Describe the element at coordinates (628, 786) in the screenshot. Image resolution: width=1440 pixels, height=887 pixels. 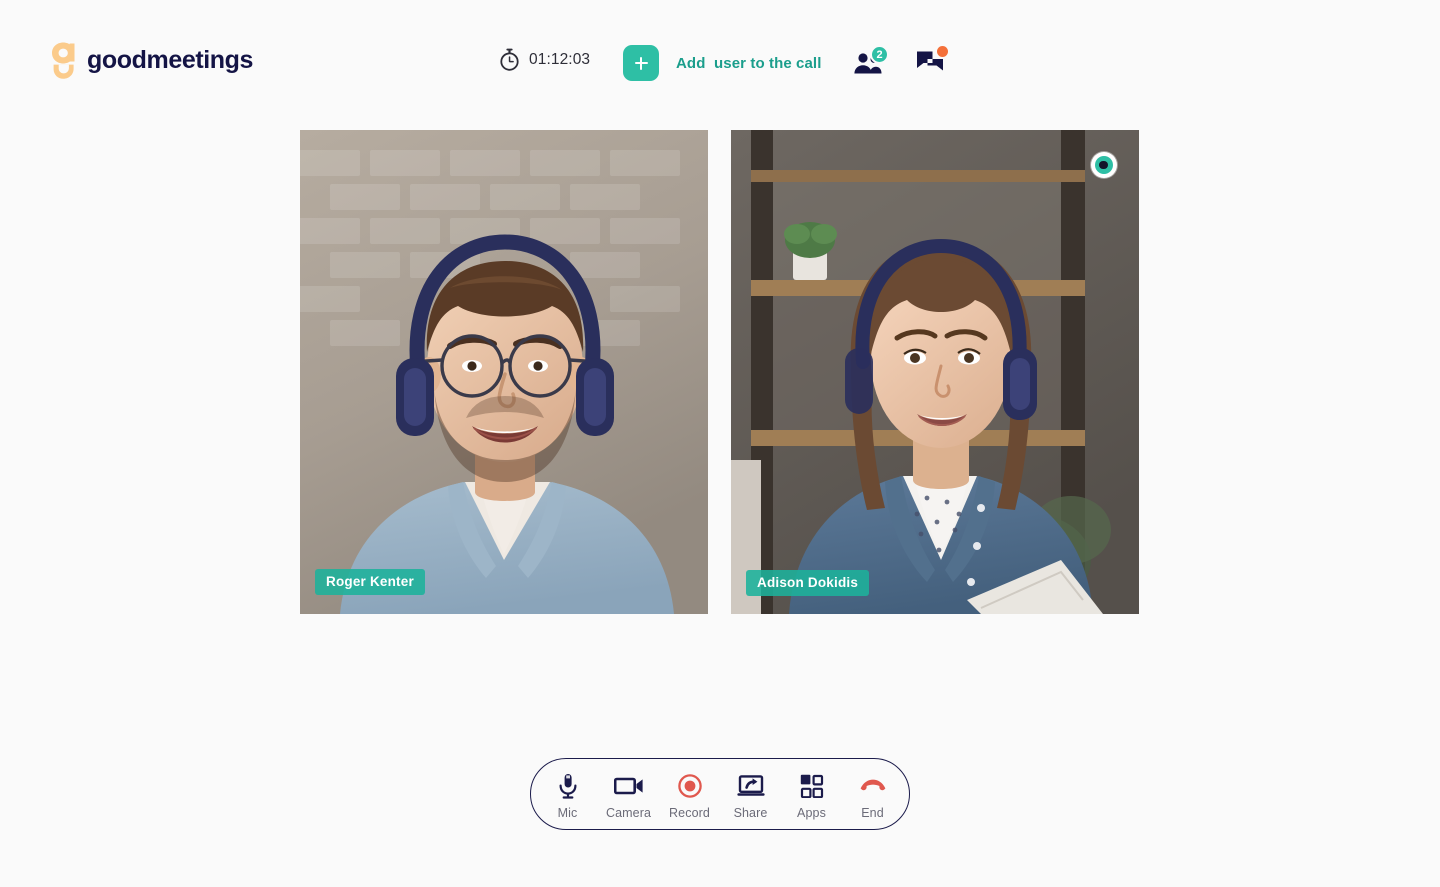
I see `video-camera-icon` at that location.